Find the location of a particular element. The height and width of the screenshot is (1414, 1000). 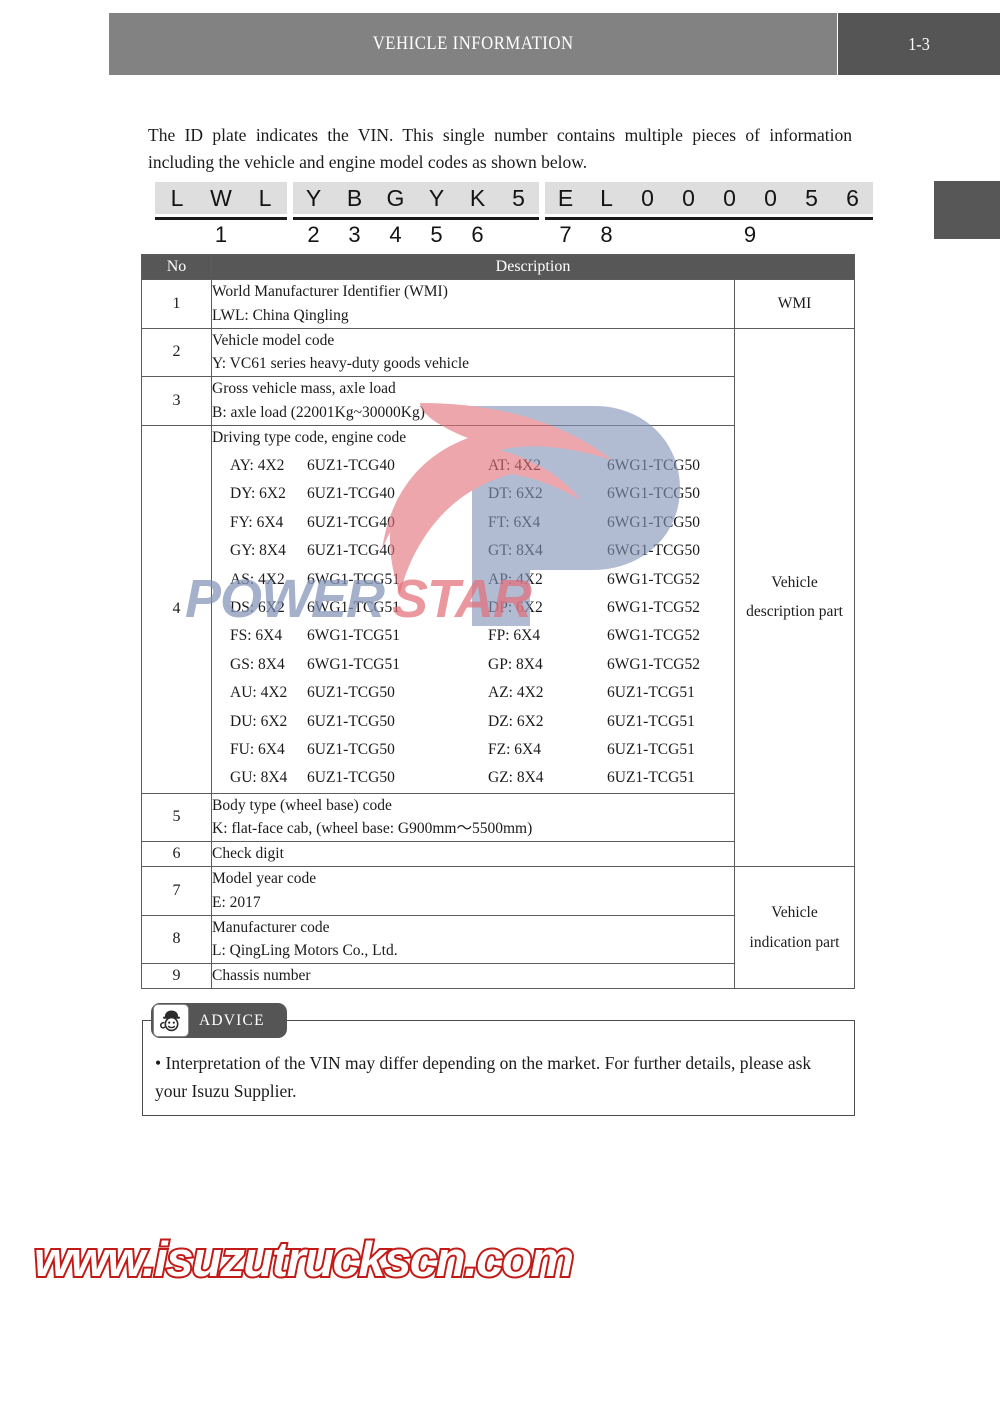

description-line: Check digit is located at coordinates (248, 854).